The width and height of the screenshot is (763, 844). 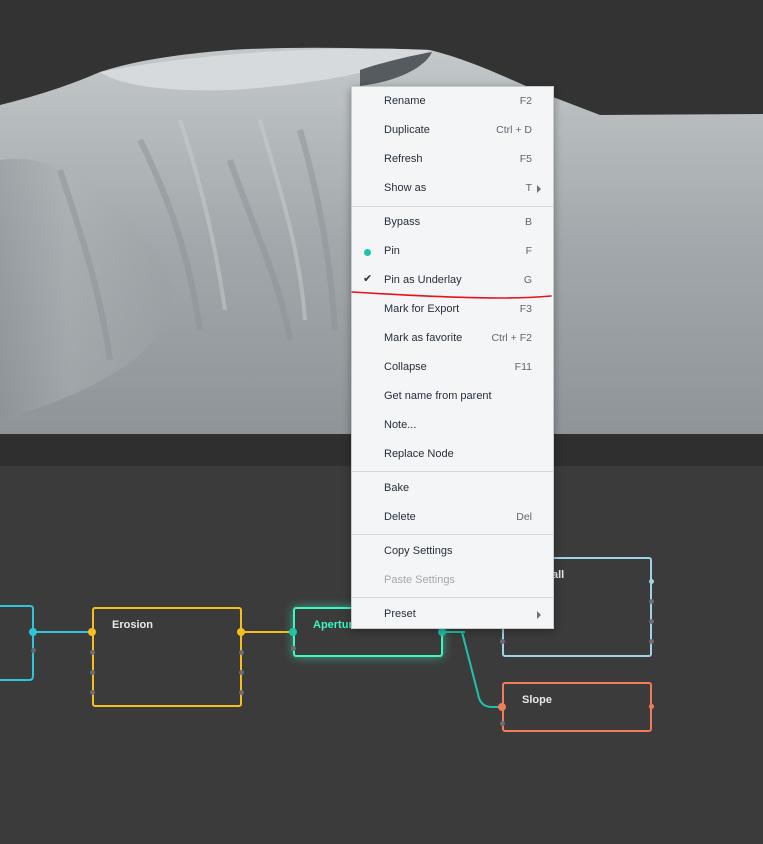 I want to click on menu-item-label: Pin as Underlay, so click(x=423, y=280).